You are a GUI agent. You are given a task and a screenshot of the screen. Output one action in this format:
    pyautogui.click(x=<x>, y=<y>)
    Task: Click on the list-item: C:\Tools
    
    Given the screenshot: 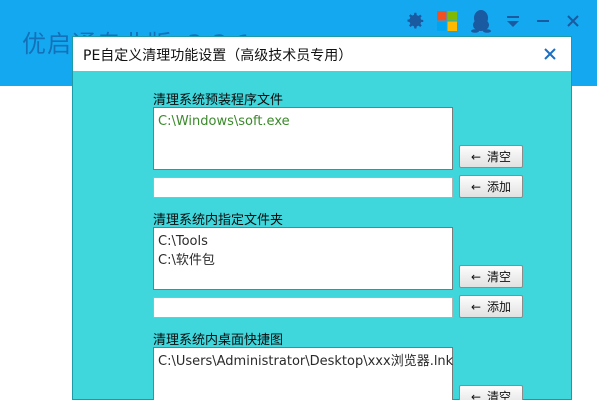 What is the action you would take?
    pyautogui.click(x=303, y=241)
    